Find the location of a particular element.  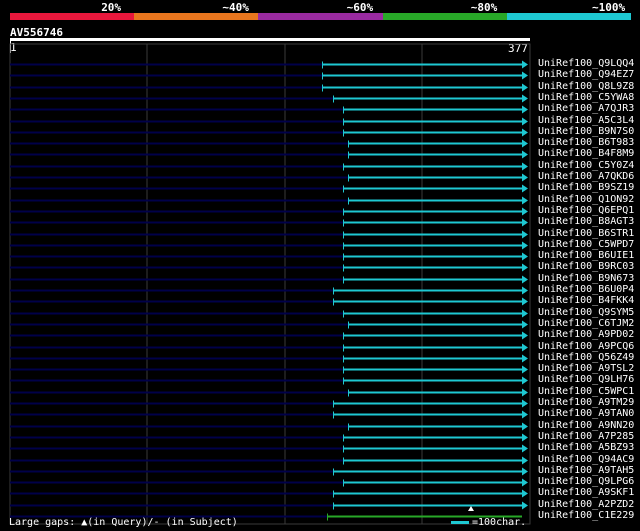

hit-name-link: UniRef100_Q9LPG6 is located at coordinates (586, 481).